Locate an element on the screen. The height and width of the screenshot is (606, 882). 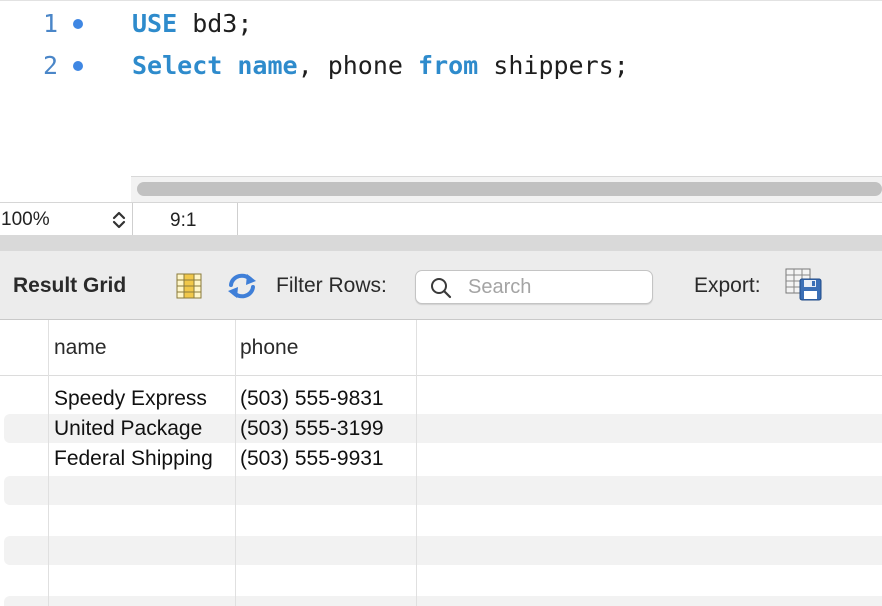
export-label: Export: is located at coordinates (727, 285).